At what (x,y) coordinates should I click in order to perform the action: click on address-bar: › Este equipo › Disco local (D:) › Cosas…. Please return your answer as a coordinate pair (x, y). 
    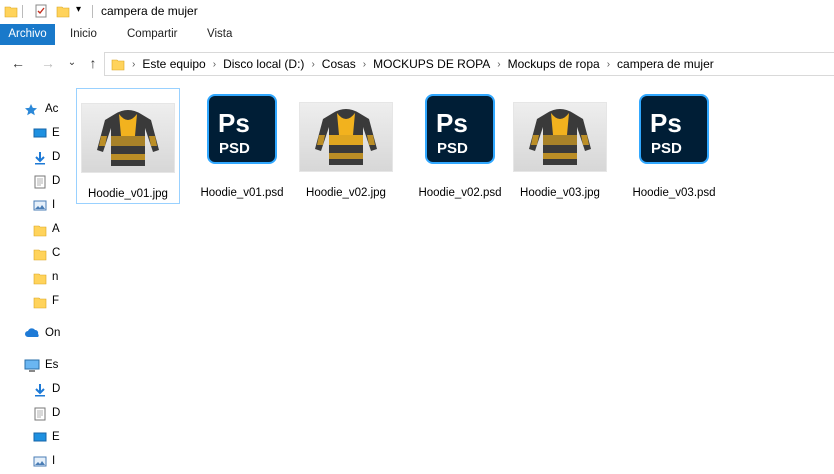
    Looking at the image, I should click on (469, 64).